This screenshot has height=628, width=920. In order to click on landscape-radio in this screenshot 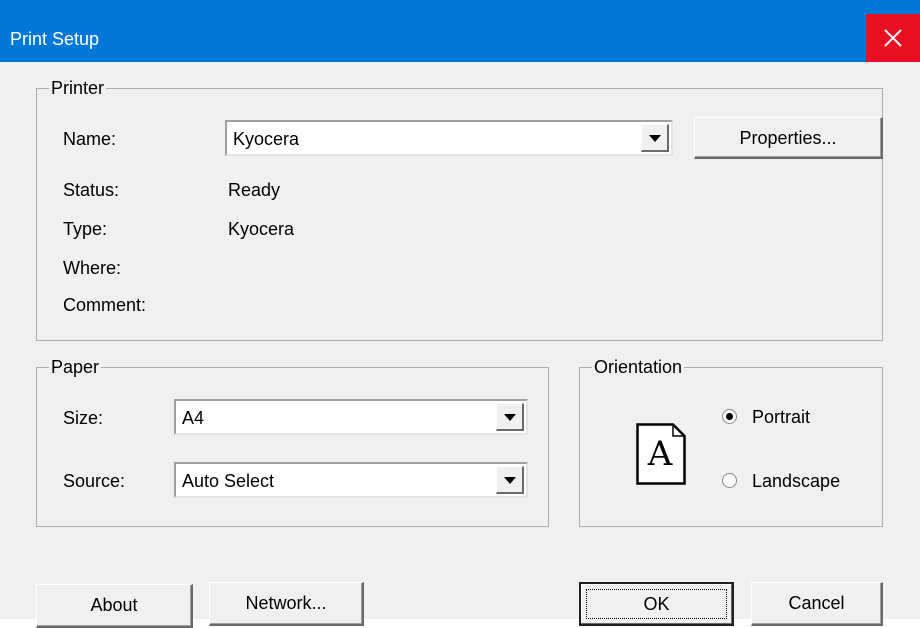, I will do `click(729, 480)`.